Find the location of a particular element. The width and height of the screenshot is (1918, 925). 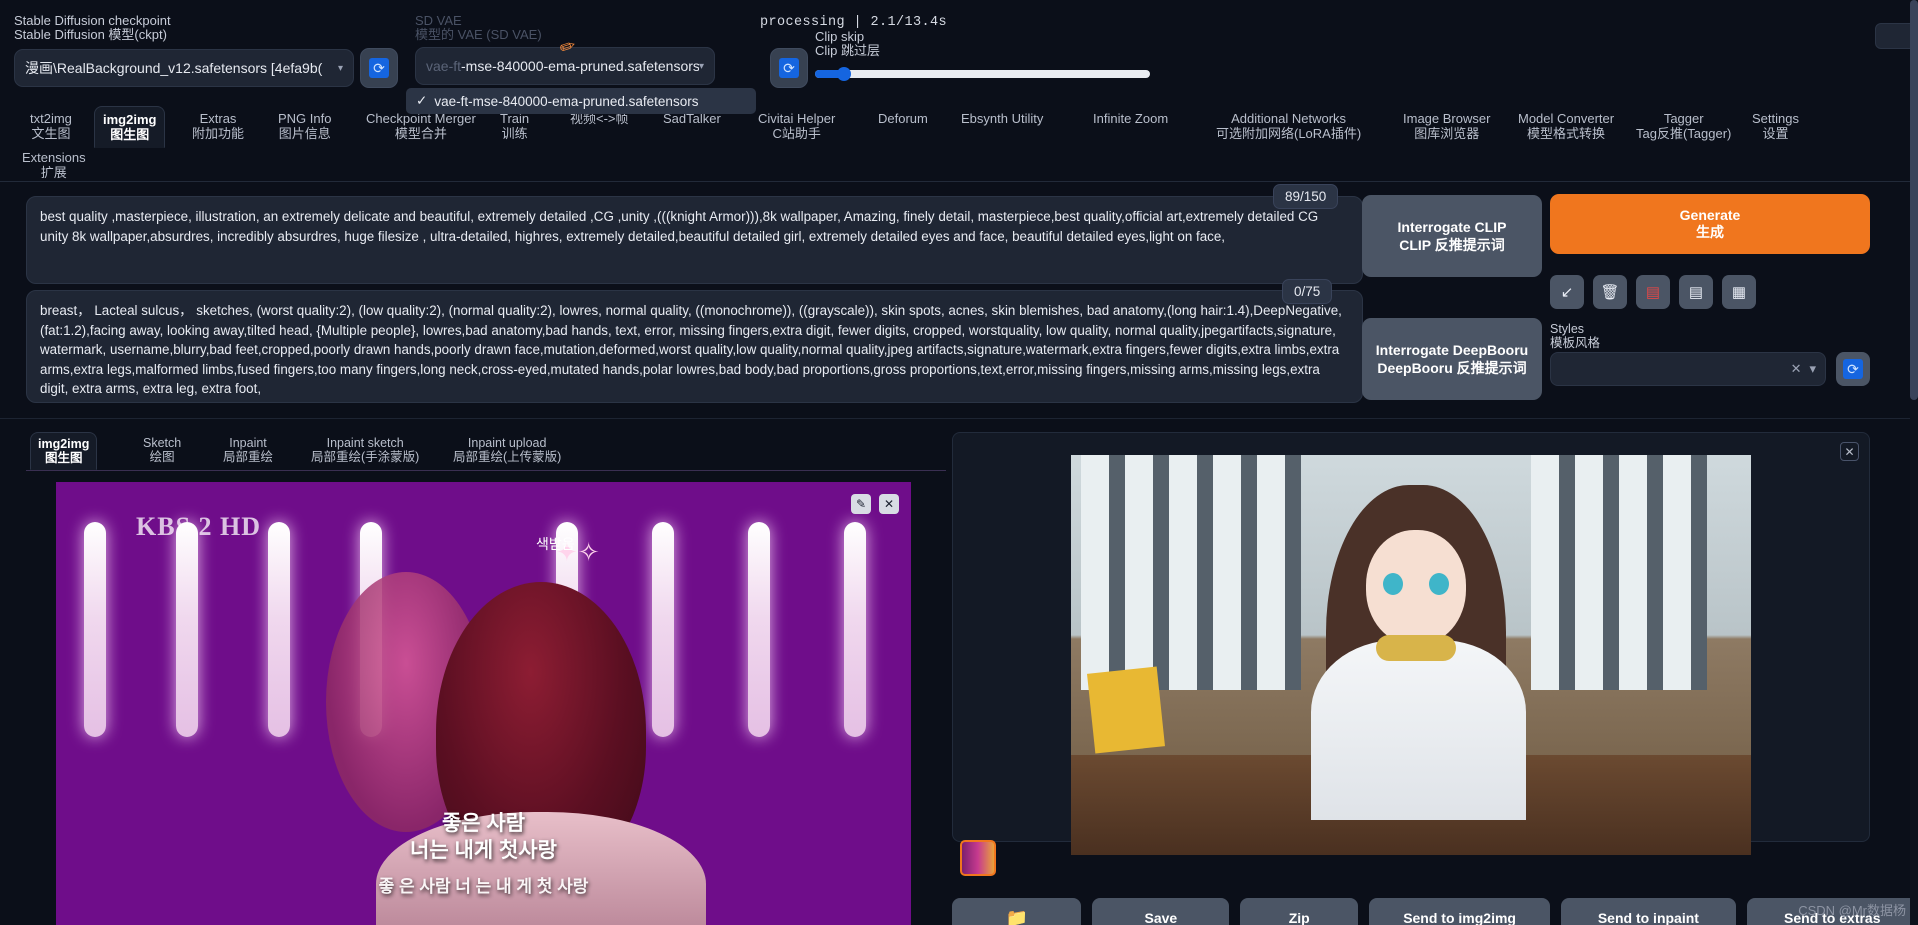

arrow-up-left-icon: ↙ is located at coordinates (1567, 292).